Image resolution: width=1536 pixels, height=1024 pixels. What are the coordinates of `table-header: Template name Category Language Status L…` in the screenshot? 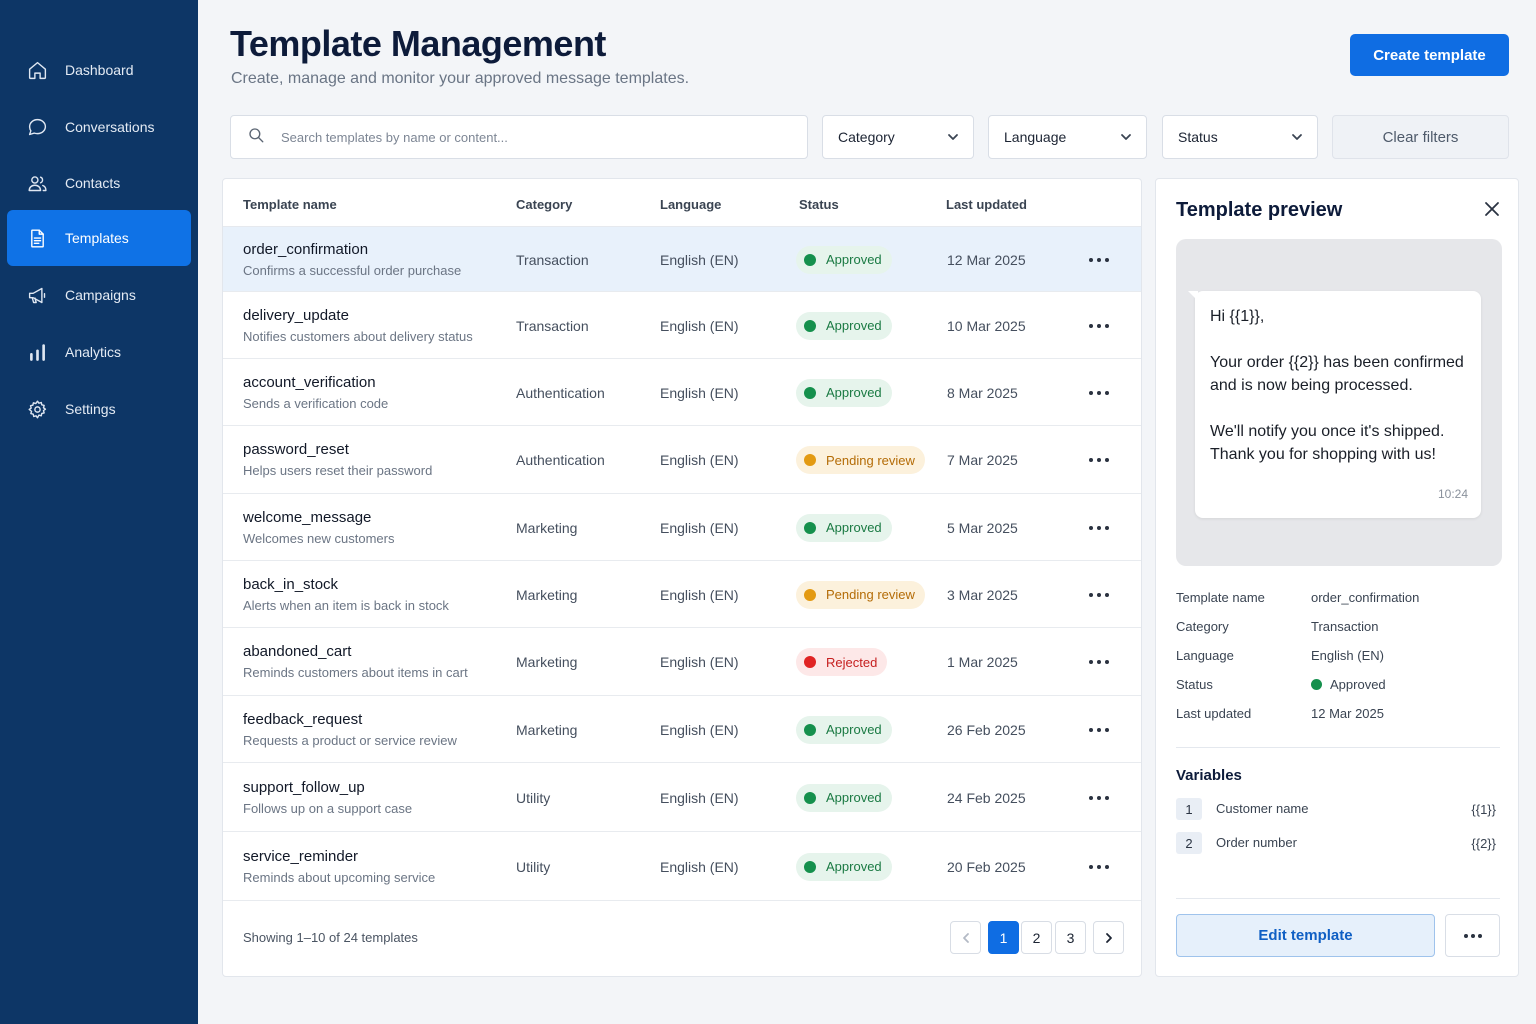 It's located at (682, 203).